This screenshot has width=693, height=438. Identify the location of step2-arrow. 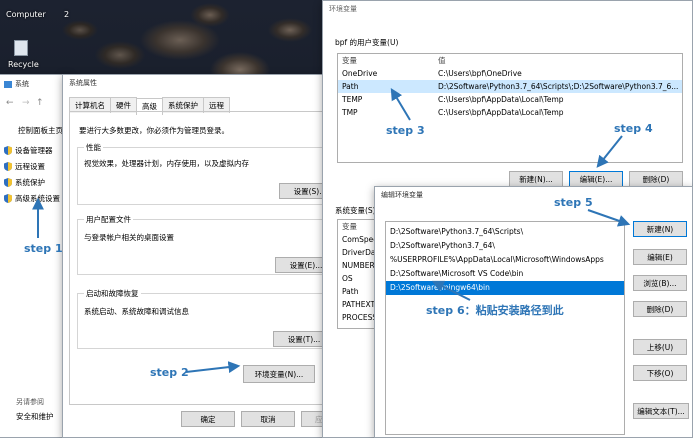
(213, 367).